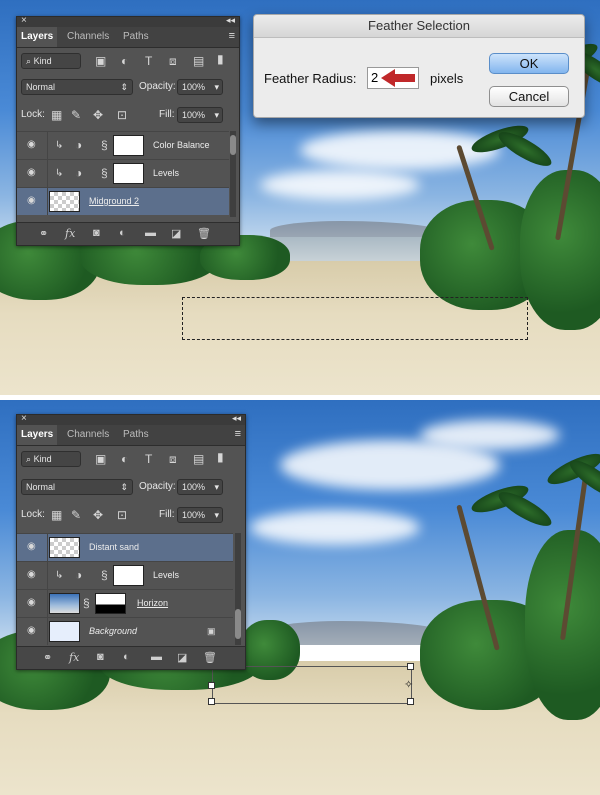 This screenshot has height=795, width=600. Describe the element at coordinates (167, 514) in the screenshot. I see `fill-label: Fill:` at that location.